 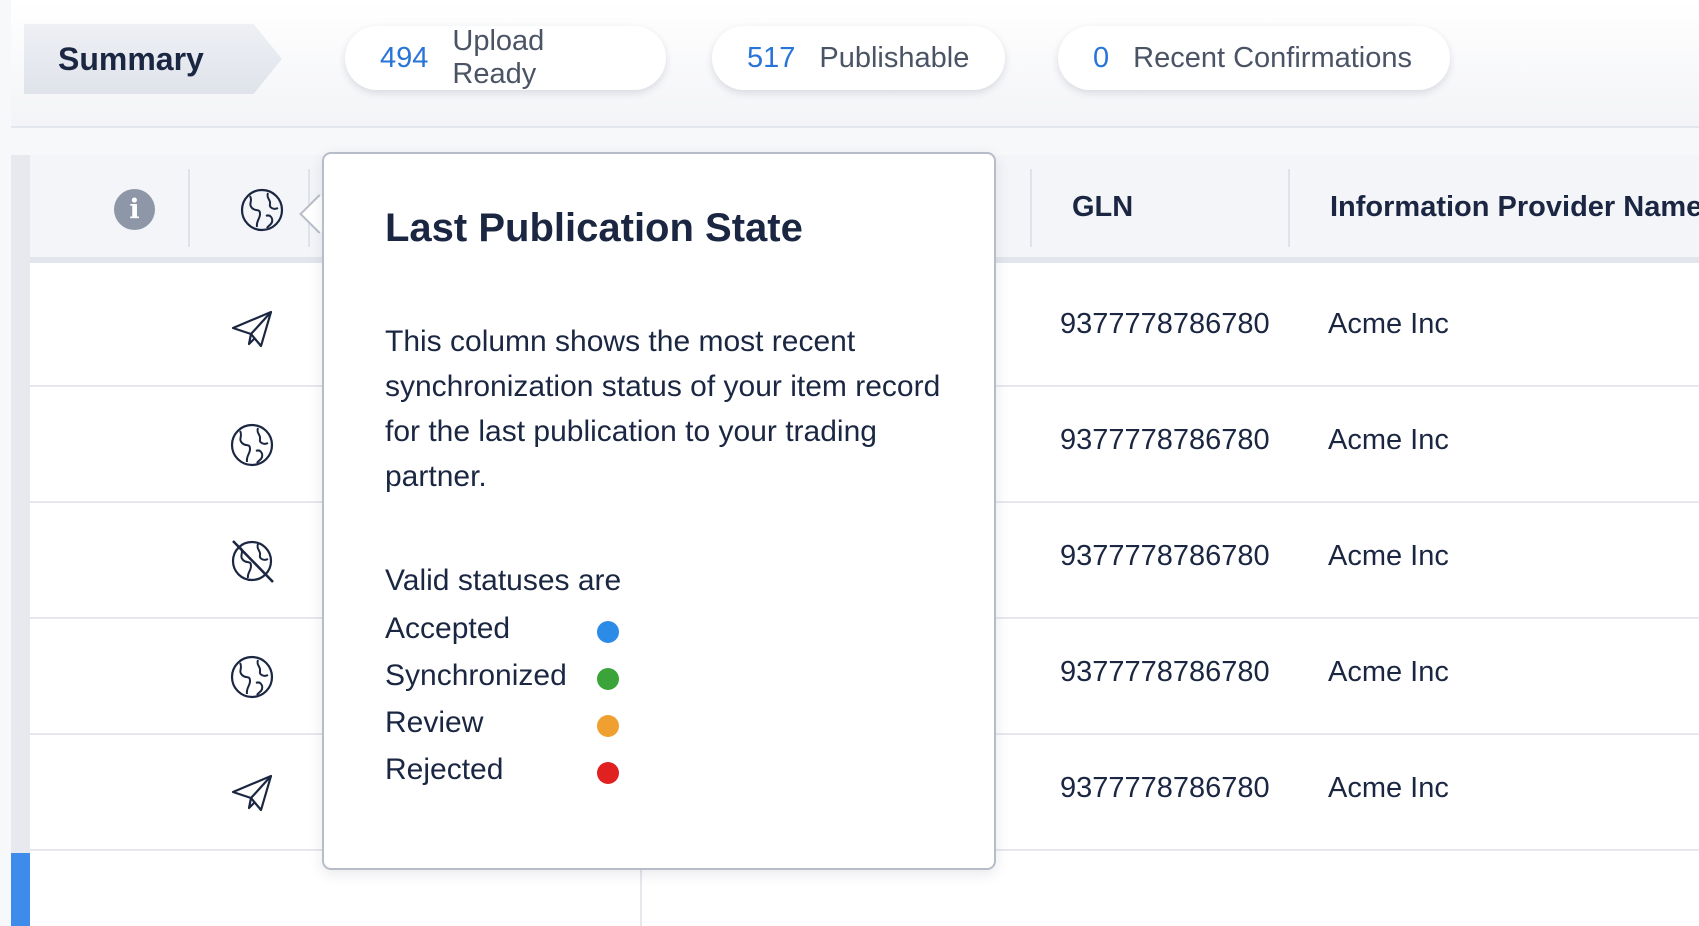 What do you see at coordinates (444, 769) in the screenshot?
I see `status-label: Rejected` at bounding box center [444, 769].